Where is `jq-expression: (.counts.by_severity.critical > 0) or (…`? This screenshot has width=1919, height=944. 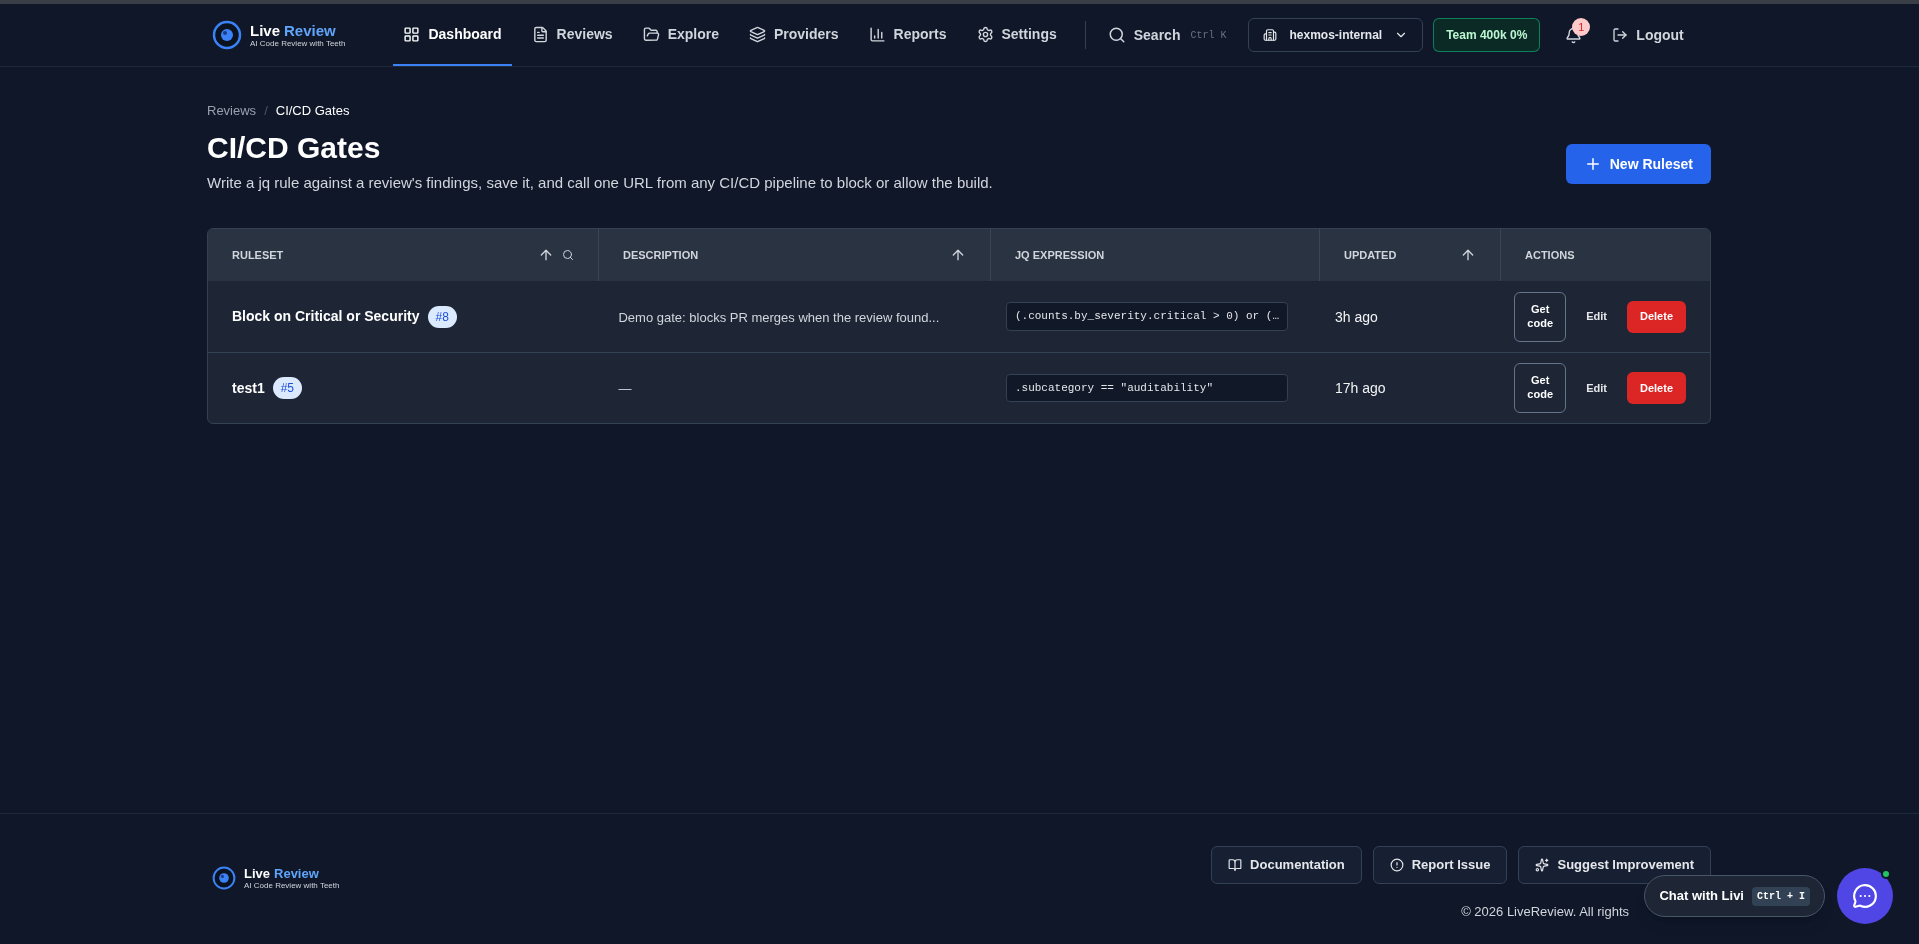 jq-expression: (.counts.by_severity.critical > 0) or (… is located at coordinates (1146, 316).